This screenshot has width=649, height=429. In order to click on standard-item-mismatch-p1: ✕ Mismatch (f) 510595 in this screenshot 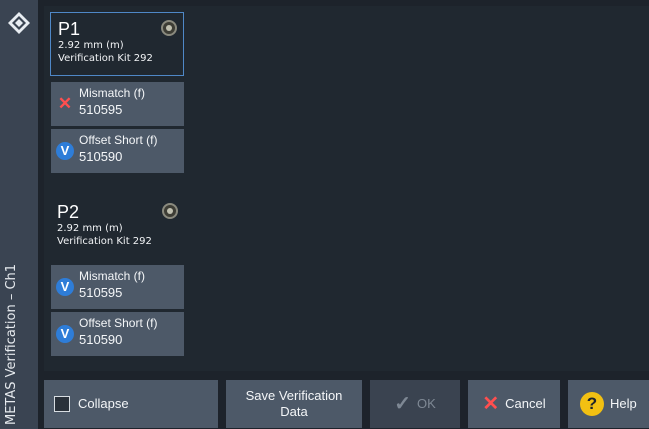, I will do `click(117, 104)`.